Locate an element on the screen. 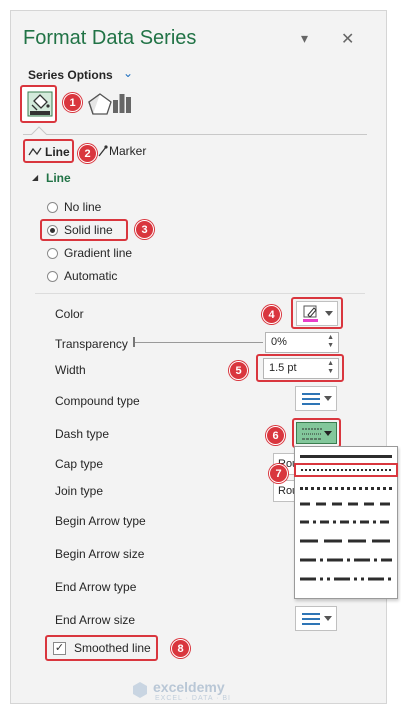  compound-type-dropdown is located at coordinates (316, 398).